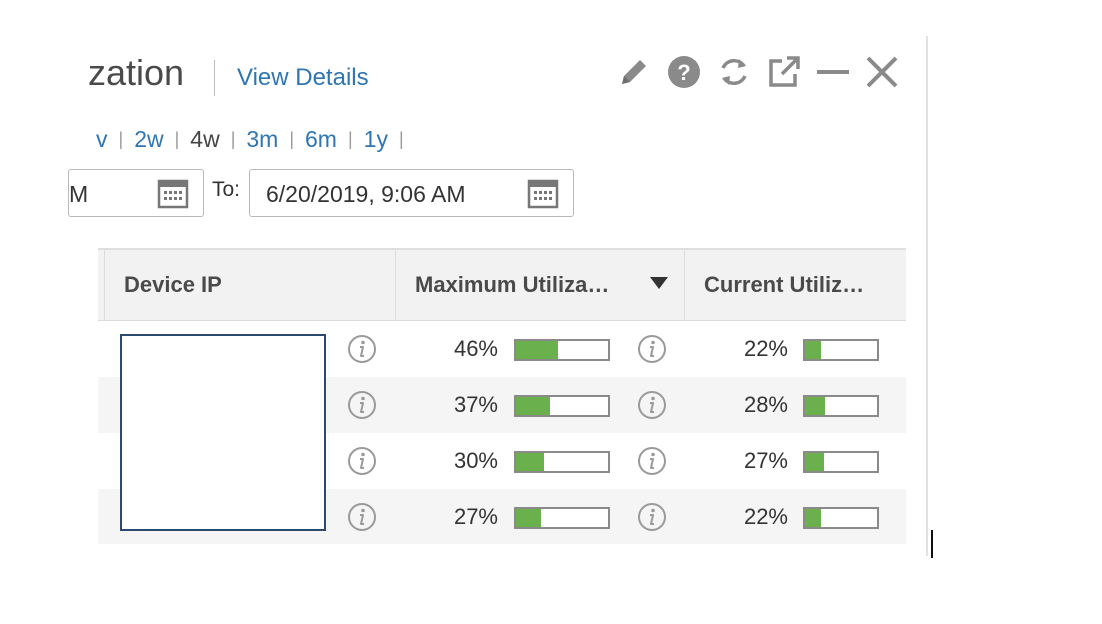  What do you see at coordinates (376, 139) in the screenshot?
I see `range-link-1y: 1y` at bounding box center [376, 139].